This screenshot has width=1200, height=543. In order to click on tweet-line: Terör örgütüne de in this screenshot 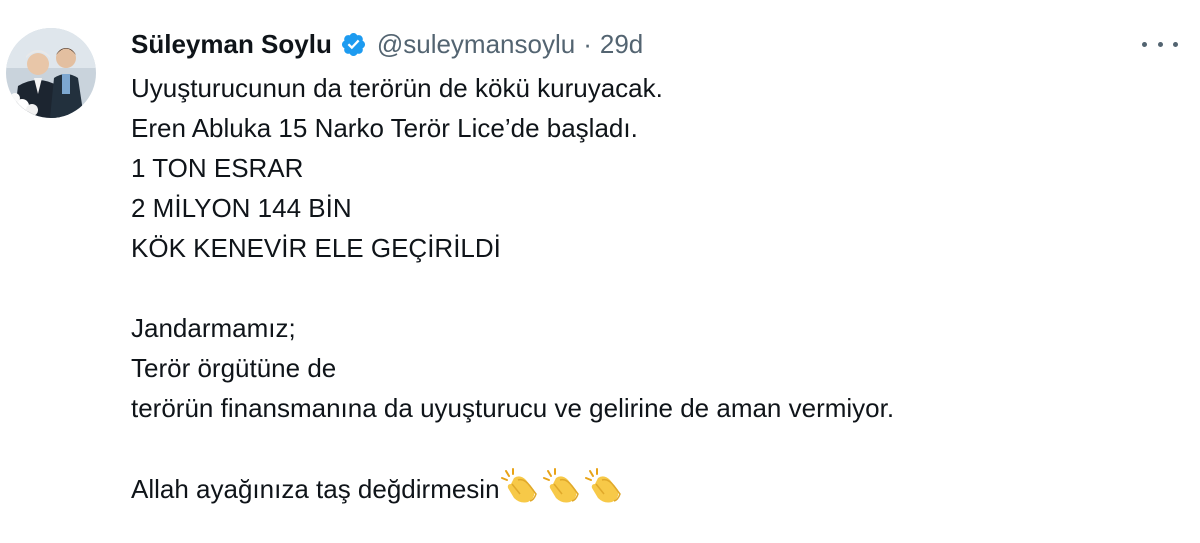, I will do `click(234, 368)`.